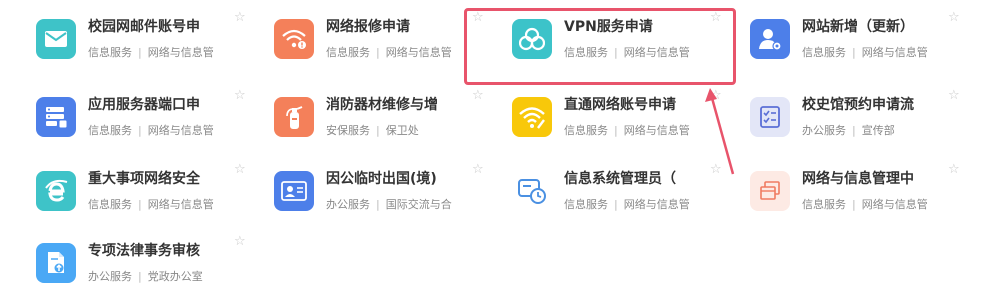 The image size is (1007, 298). I want to click on service-department: 党政办公室, so click(175, 276).